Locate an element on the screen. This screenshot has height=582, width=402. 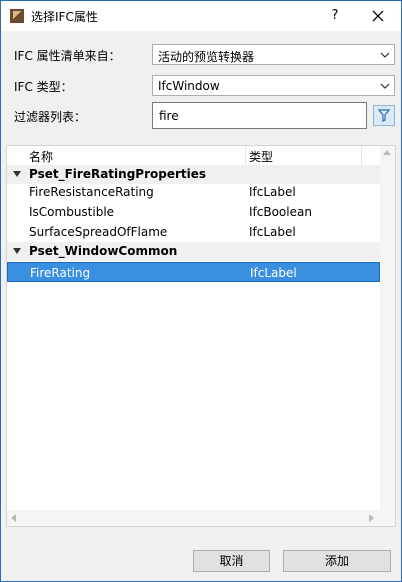
scrollbar-corner is located at coordinates (387, 518).